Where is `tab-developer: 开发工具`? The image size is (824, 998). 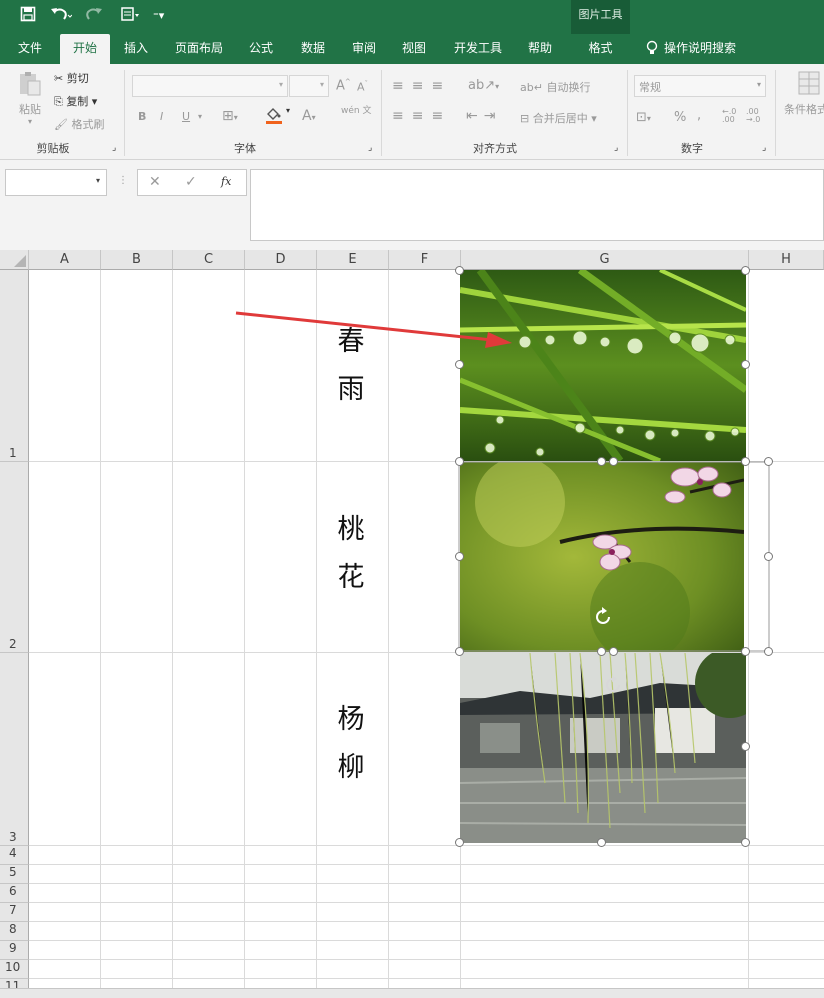 tab-developer: 开发工具 is located at coordinates (478, 49).